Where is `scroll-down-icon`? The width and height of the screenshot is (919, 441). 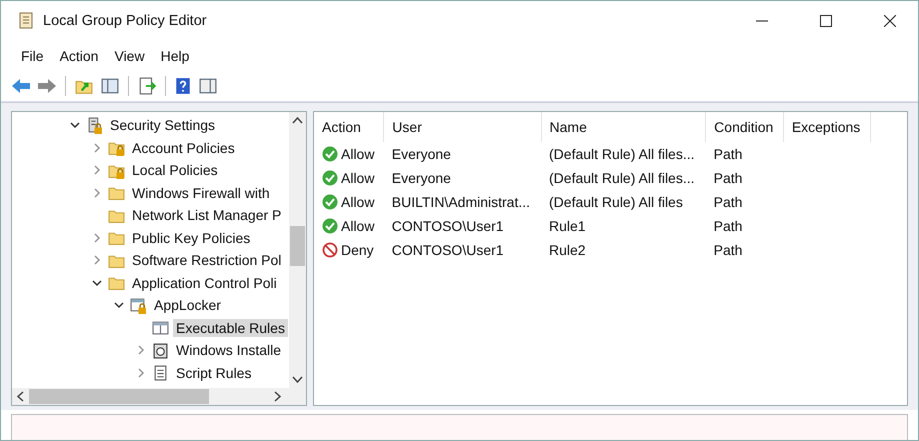 scroll-down-icon is located at coordinates (297, 380).